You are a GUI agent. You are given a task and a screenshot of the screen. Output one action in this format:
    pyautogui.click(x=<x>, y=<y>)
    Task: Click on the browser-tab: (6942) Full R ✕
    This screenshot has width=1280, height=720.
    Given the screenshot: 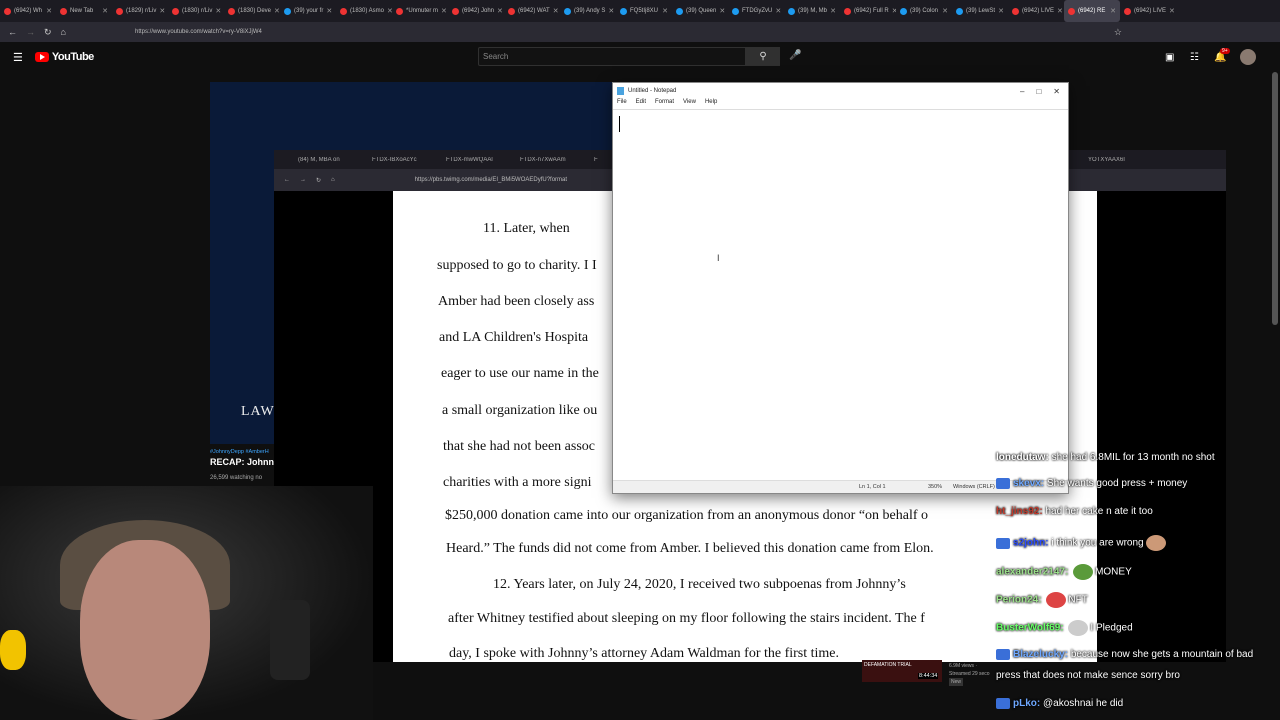 What is the action you would take?
    pyautogui.click(x=868, y=11)
    